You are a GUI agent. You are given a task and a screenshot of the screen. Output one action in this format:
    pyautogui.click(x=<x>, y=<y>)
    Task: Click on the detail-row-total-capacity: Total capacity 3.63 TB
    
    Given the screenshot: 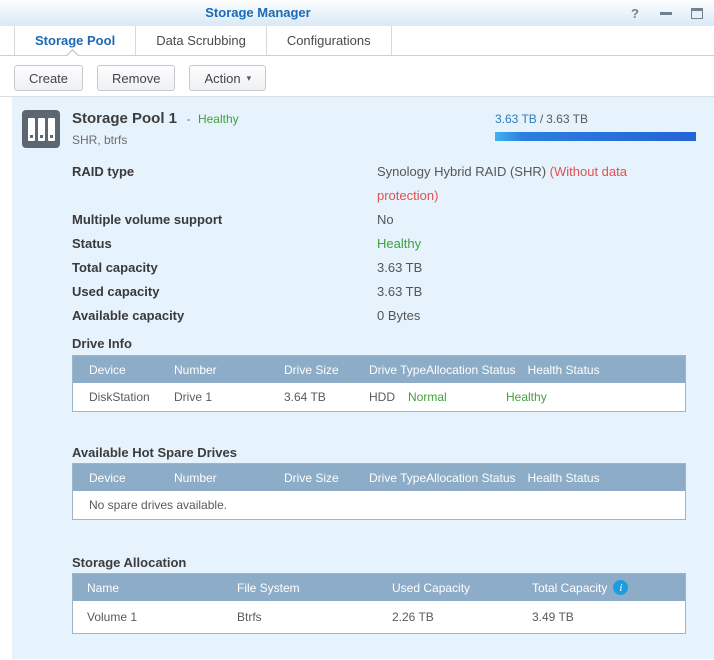 What is the action you would take?
    pyautogui.click(x=247, y=267)
    